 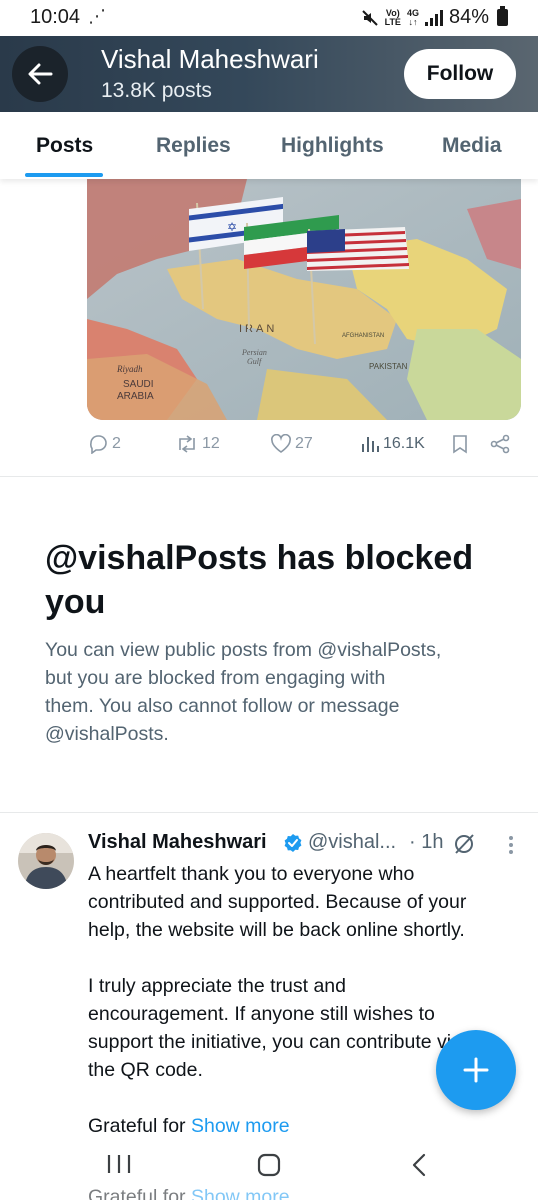 I want to click on volte-bottom: LTE, so click(x=392, y=21).